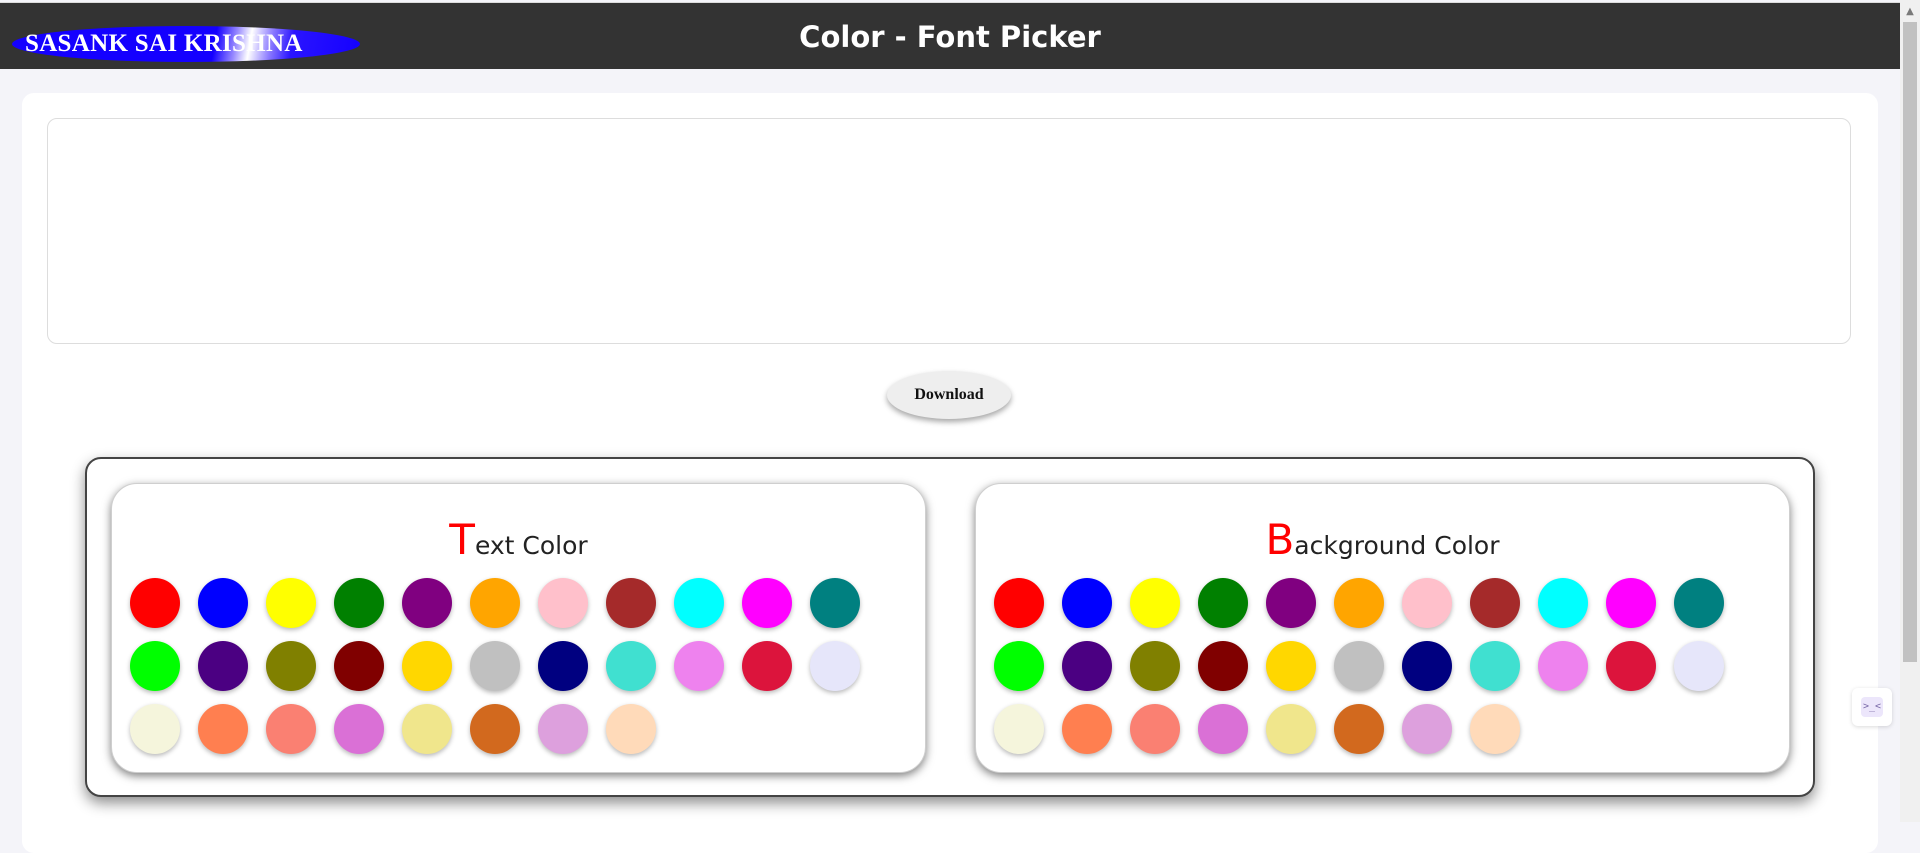  I want to click on arrow-up-icon: ▲, so click(1910, 11).